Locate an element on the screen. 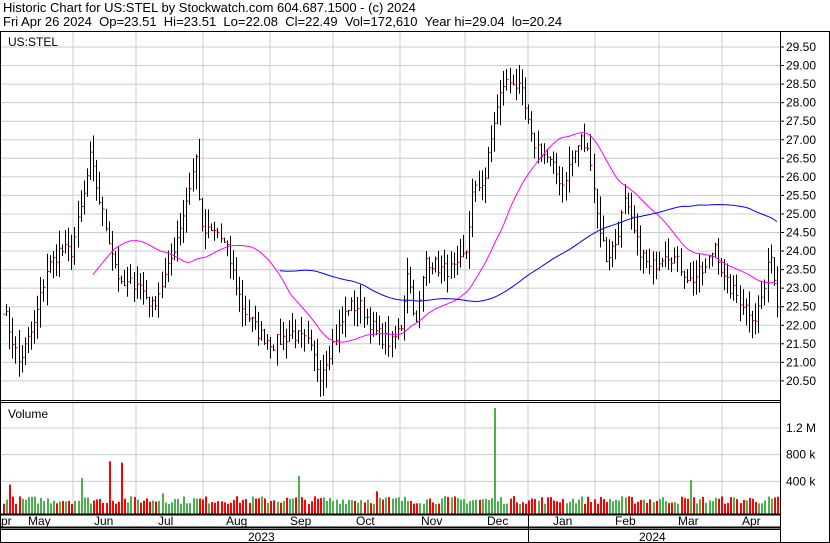  month-label: Mar is located at coordinates (688, 521).